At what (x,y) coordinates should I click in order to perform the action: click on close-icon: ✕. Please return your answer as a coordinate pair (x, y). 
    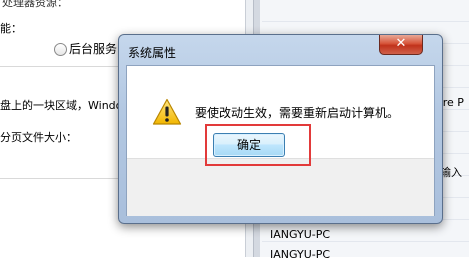
    Looking at the image, I should click on (401, 43).